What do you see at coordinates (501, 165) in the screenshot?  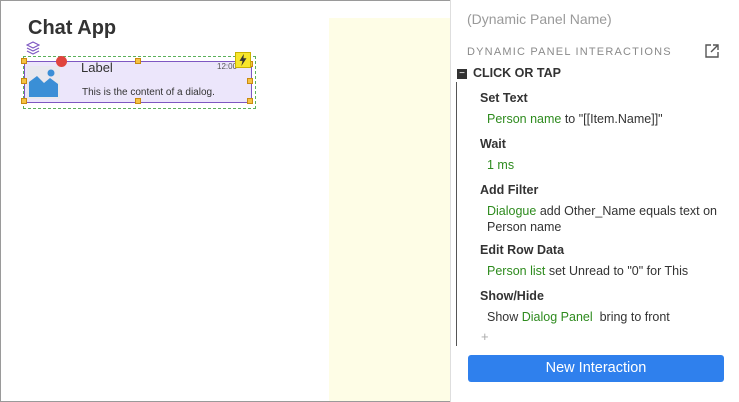 I see `action-target: 1 ms` at bounding box center [501, 165].